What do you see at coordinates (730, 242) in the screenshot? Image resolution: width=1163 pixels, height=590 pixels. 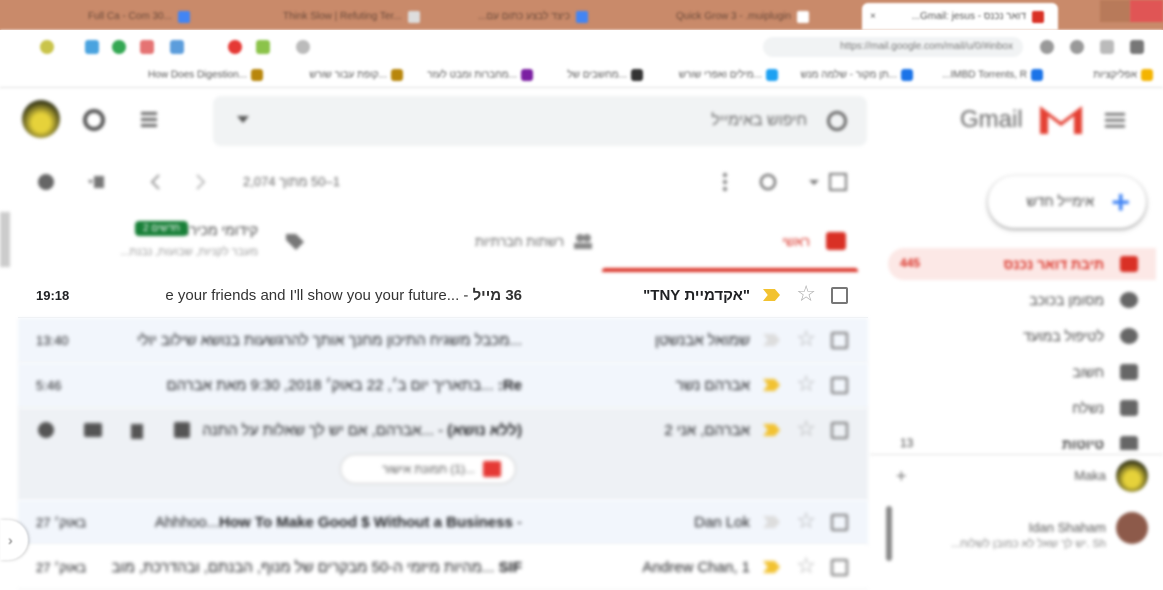 I see `tab-primary: ראשי` at bounding box center [730, 242].